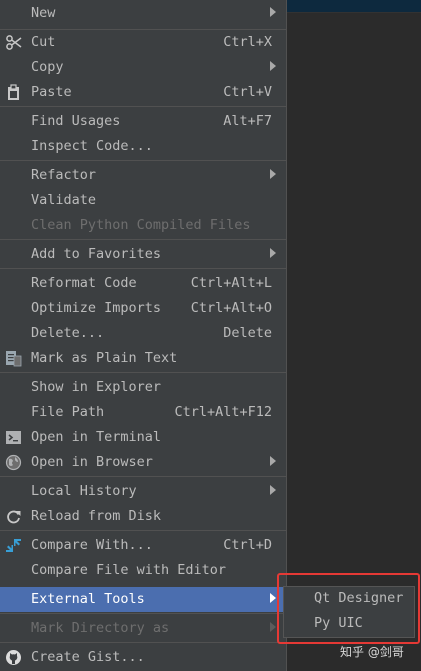 The image size is (421, 671). What do you see at coordinates (64, 175) in the screenshot?
I see `menu-item-label: Refactor` at bounding box center [64, 175].